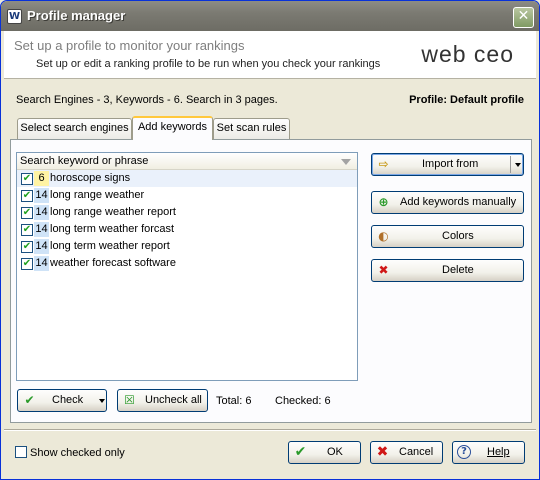 Image resolution: width=540 pixels, height=480 pixels. I want to click on help-icon: ?, so click(464, 452).